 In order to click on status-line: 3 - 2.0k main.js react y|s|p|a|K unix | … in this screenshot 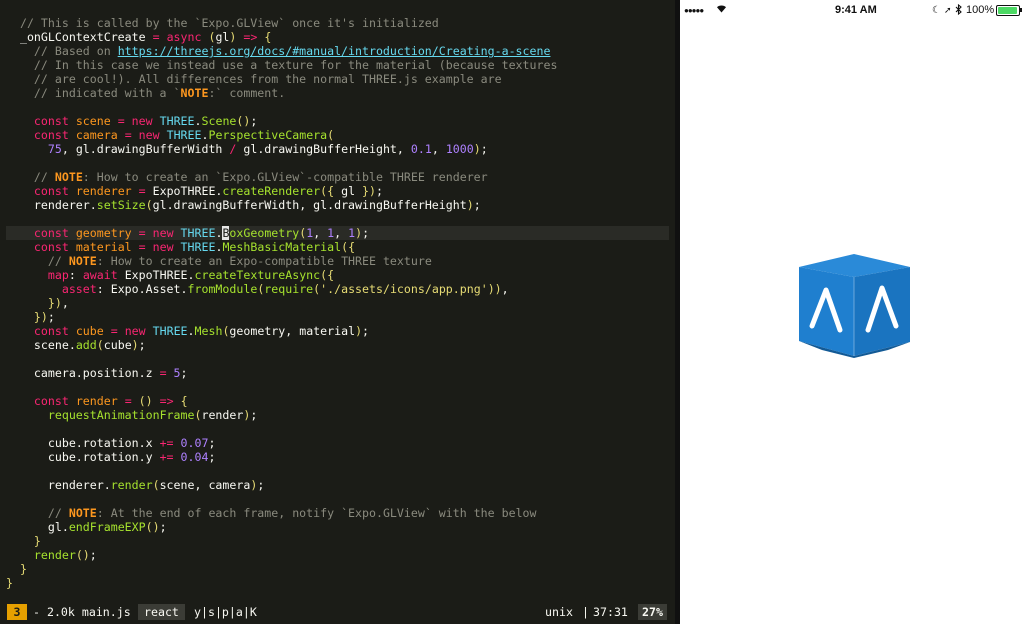, I will do `click(337, 612)`.